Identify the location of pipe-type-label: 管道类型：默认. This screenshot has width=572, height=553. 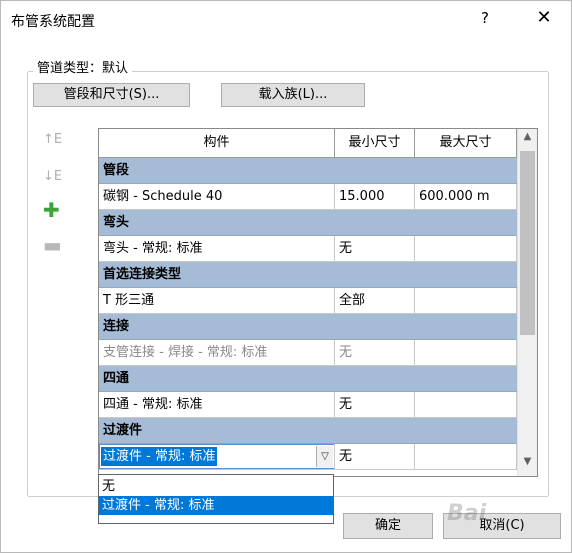
(83, 66).